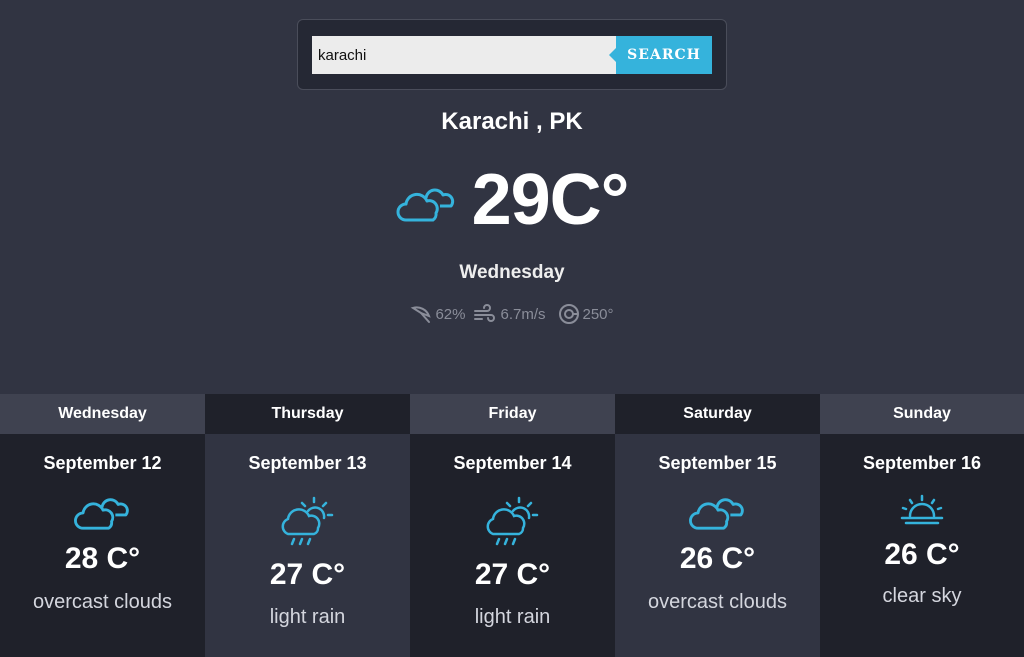 This screenshot has width=1024, height=657. Describe the element at coordinates (664, 55) in the screenshot. I see `search-button-label: SEARCH` at that location.